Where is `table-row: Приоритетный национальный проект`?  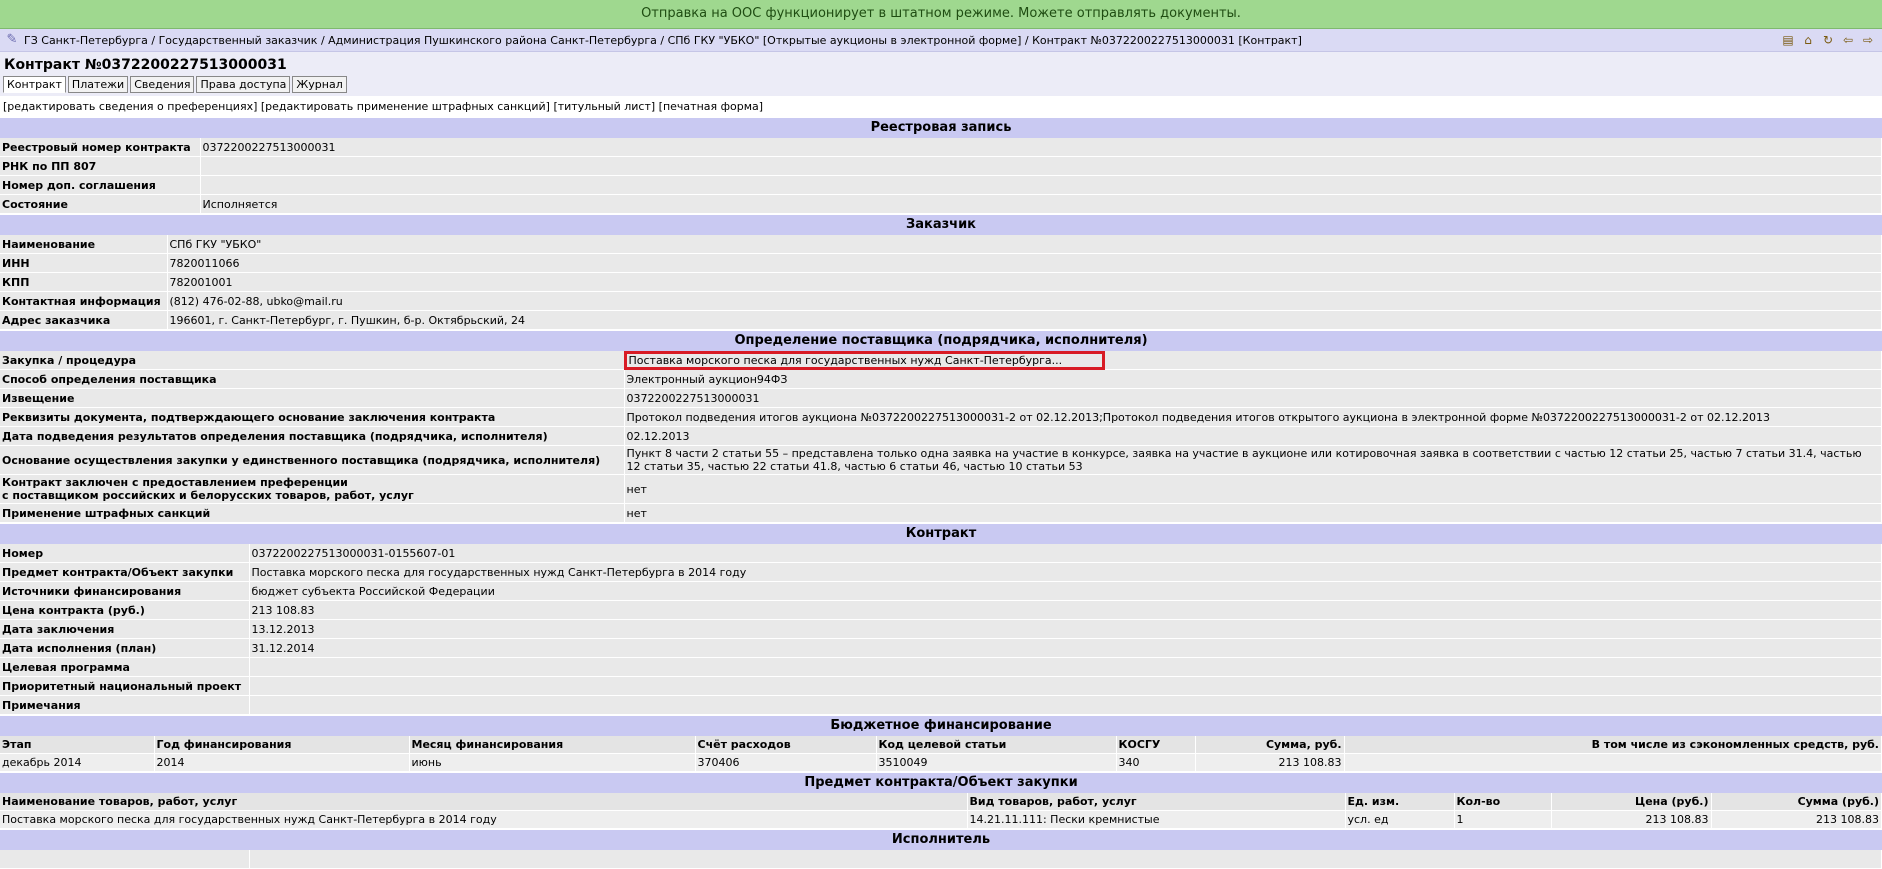 table-row: Приоритетный национальный проект is located at coordinates (941, 686).